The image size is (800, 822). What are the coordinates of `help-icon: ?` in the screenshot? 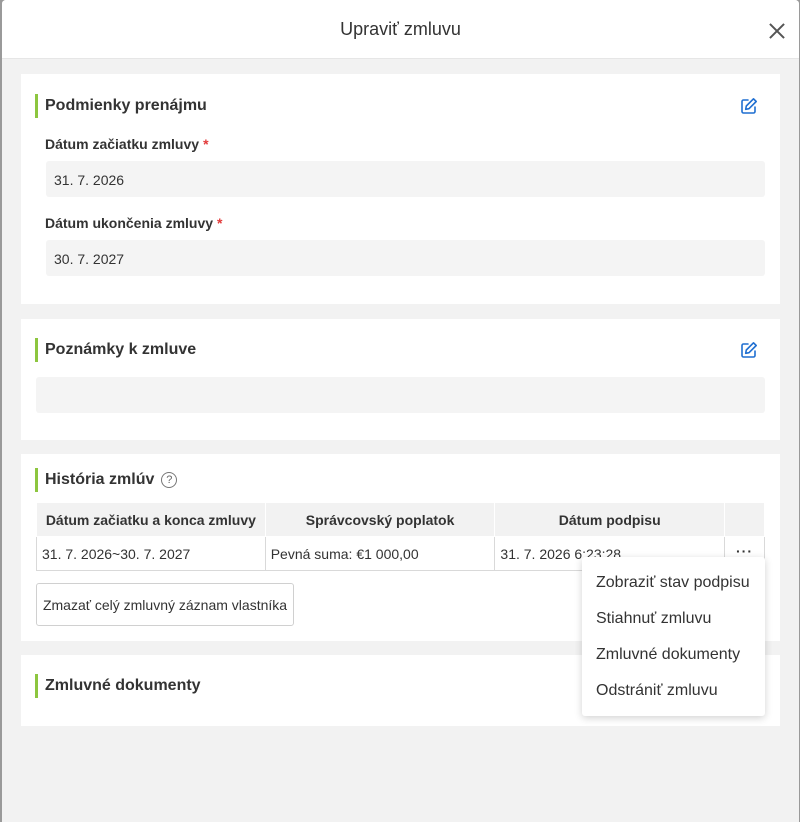 It's located at (169, 480).